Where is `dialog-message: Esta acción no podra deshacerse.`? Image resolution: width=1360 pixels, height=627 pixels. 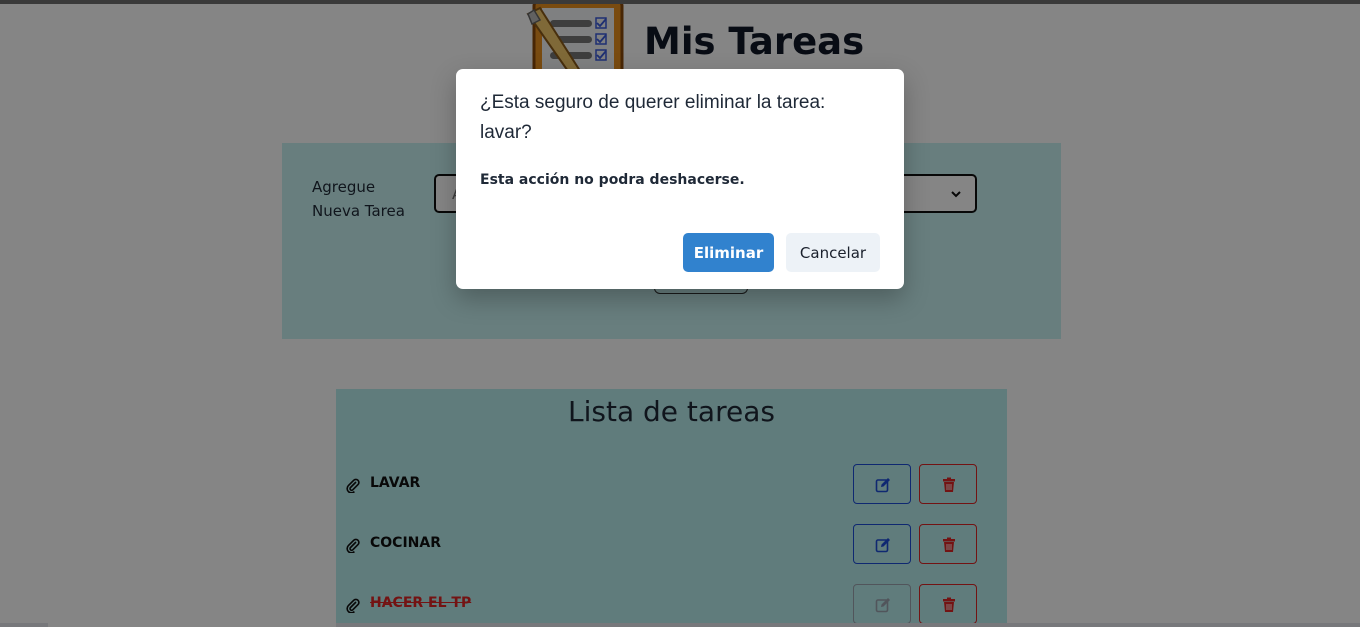
dialog-message: Esta acción no podra deshacerse. is located at coordinates (612, 180).